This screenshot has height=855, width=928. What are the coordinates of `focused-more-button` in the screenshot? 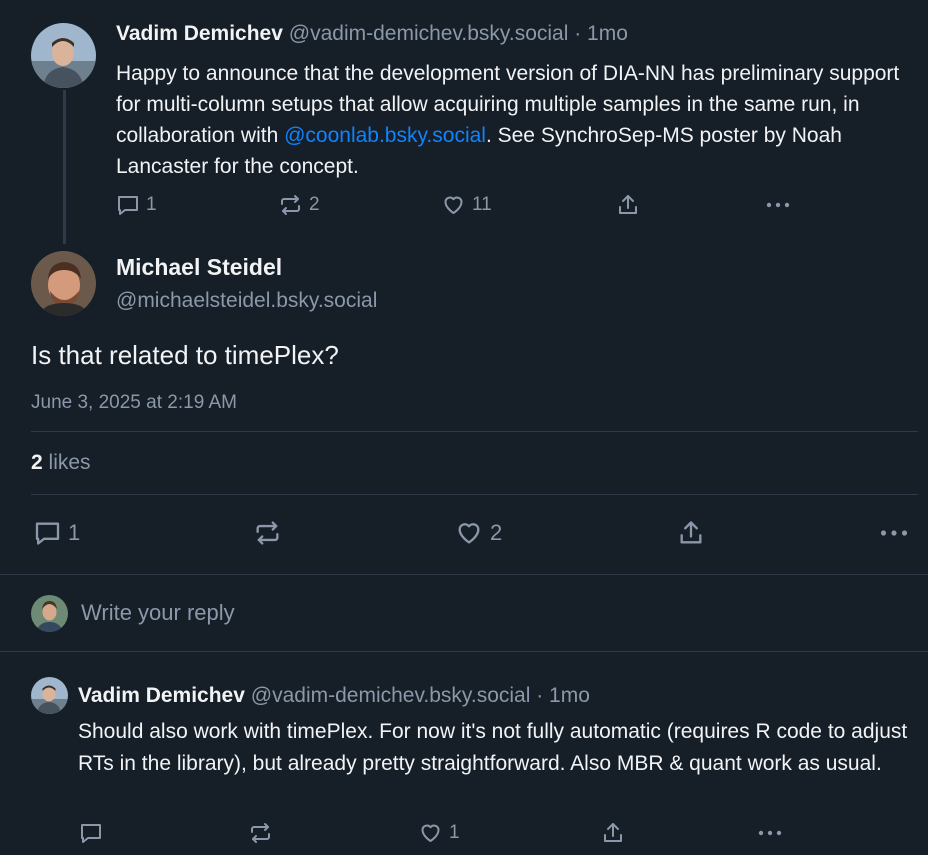 It's located at (894, 533).